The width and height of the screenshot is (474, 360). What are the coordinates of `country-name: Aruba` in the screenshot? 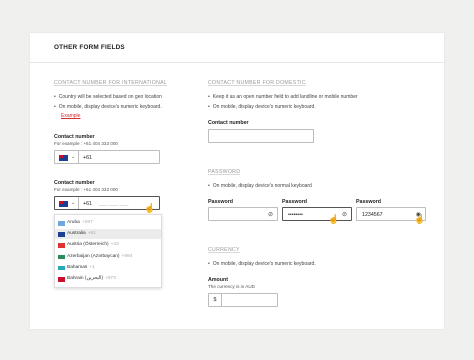 It's located at (73, 222).